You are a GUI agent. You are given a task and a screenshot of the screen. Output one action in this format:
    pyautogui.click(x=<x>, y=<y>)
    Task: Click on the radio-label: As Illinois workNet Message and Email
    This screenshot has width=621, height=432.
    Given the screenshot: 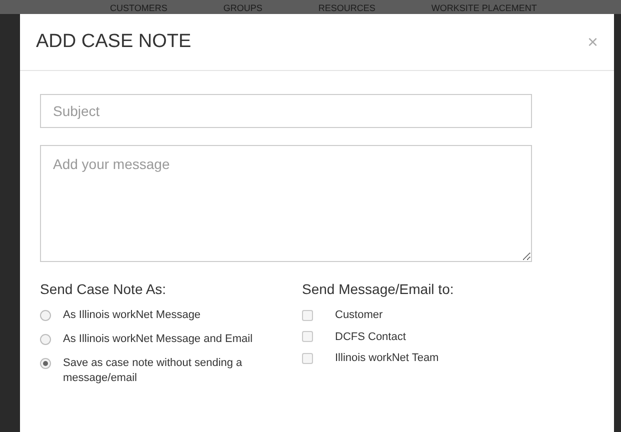 What is the action you would take?
    pyautogui.click(x=158, y=339)
    